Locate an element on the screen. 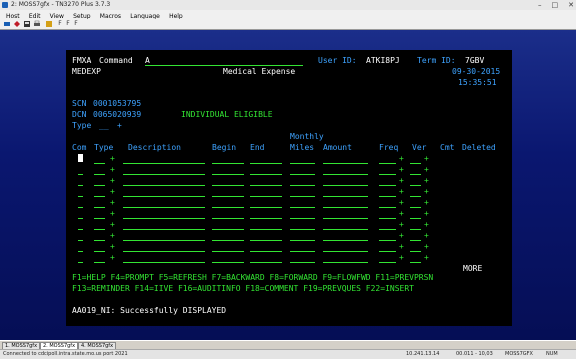 This screenshot has width=576, height=359. maximize-button: □ is located at coordinates (555, 5).